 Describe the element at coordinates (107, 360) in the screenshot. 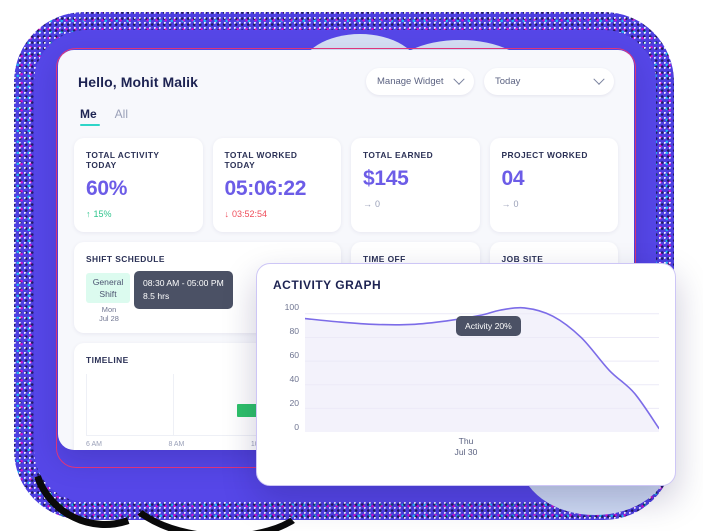

I see `timeline-title: TIMELINE` at that location.